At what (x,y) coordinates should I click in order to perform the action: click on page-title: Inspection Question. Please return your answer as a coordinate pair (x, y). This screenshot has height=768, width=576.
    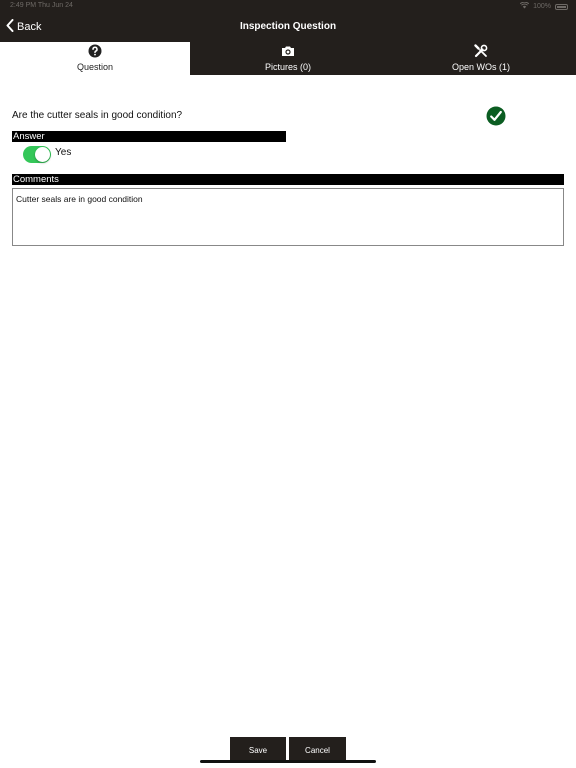
    Looking at the image, I should click on (288, 26).